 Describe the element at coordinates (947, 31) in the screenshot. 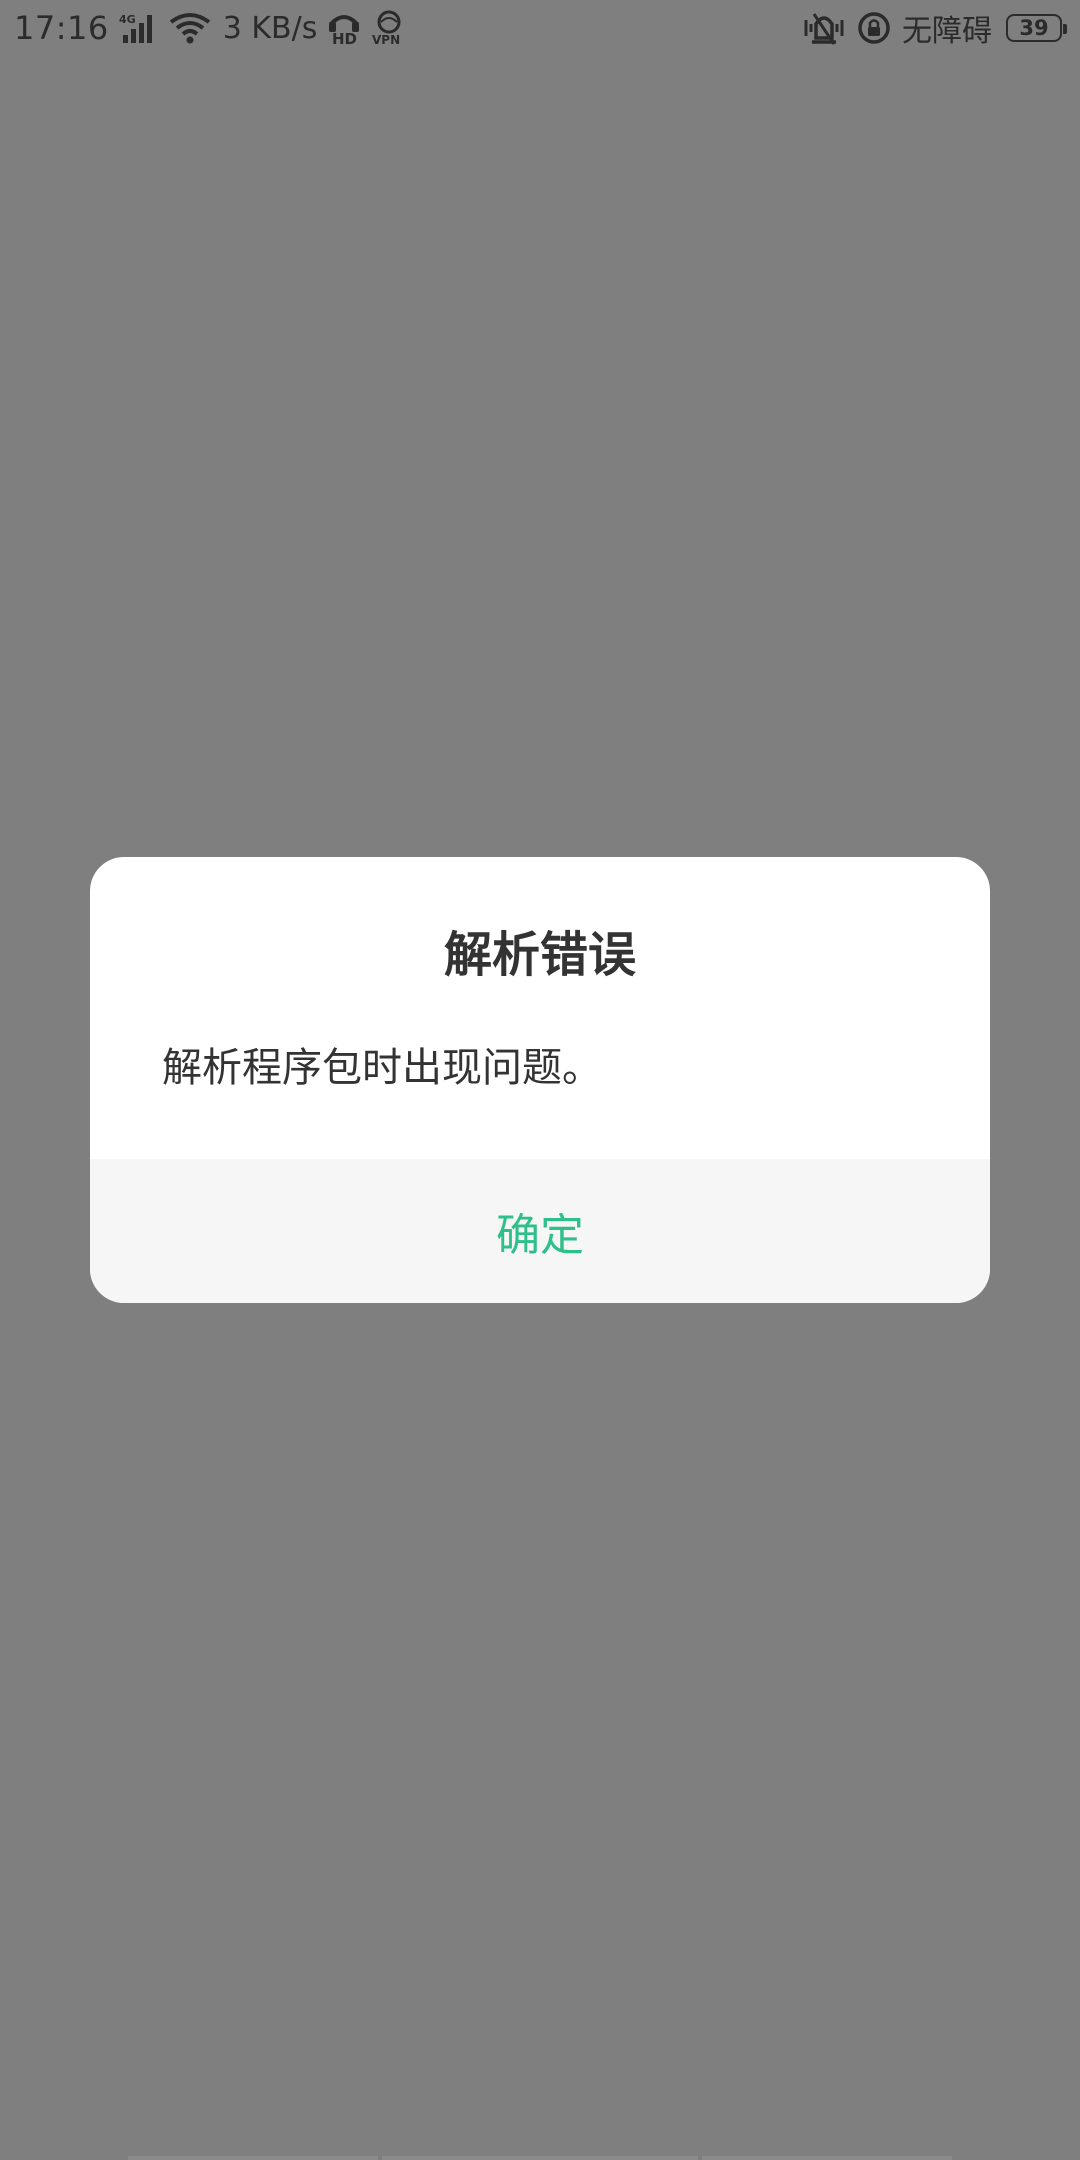

I see `accessibility-label: 无障碍` at that location.